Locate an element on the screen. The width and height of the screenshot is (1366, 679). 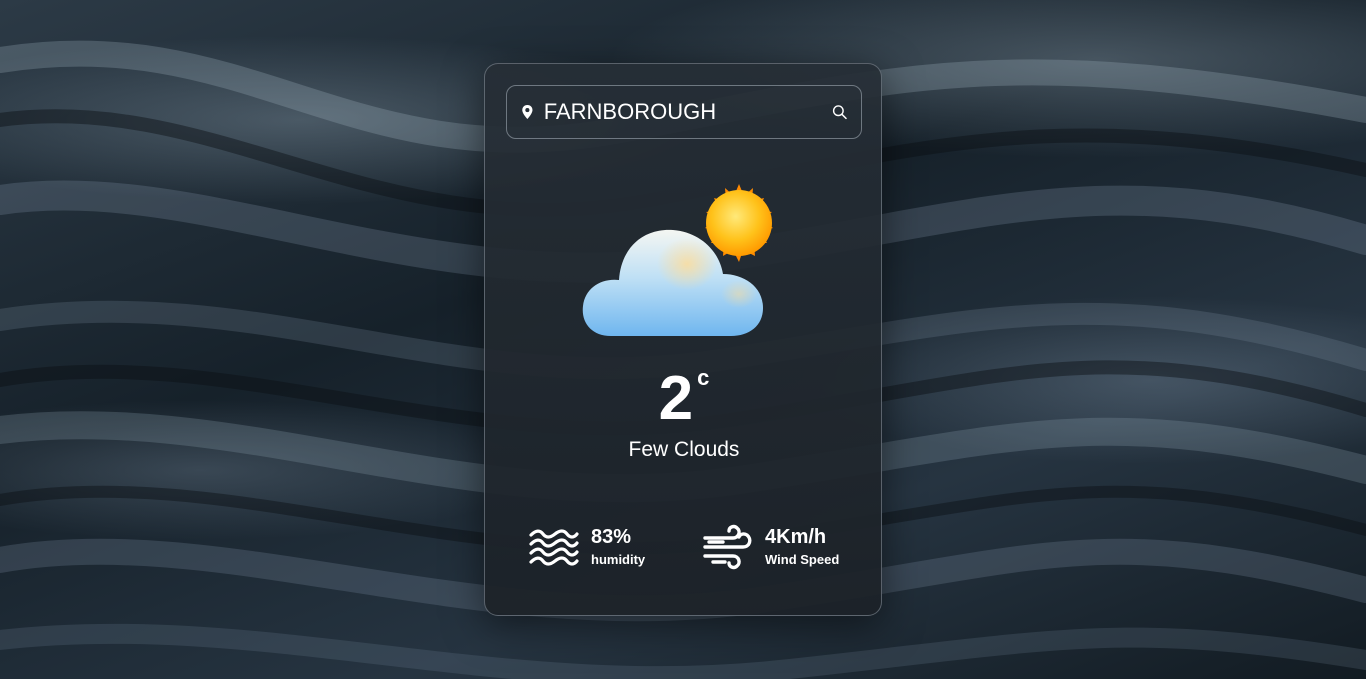
search-icon is located at coordinates (839, 112).